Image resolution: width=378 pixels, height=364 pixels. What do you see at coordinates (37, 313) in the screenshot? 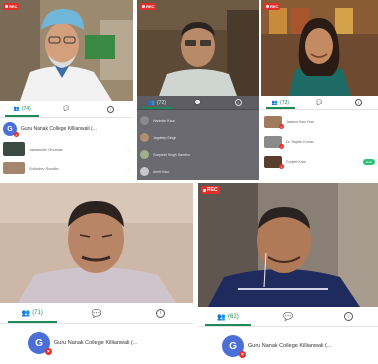
I see `participants-count: (71)` at bounding box center [37, 313].